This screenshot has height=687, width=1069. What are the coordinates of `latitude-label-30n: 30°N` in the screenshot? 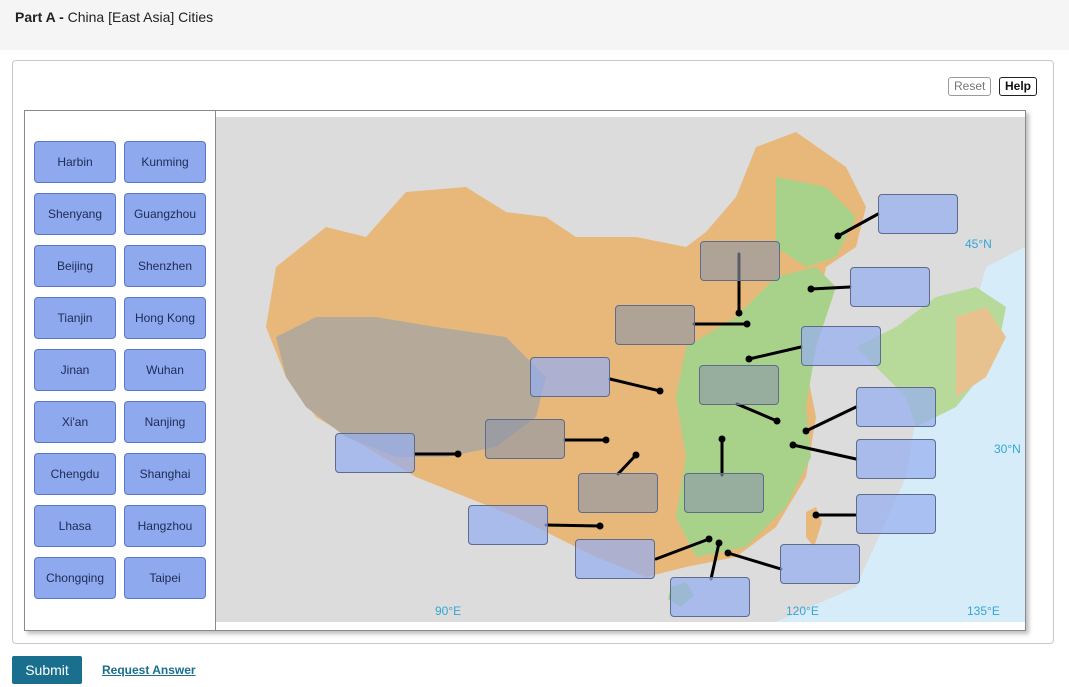 It's located at (1007, 449).